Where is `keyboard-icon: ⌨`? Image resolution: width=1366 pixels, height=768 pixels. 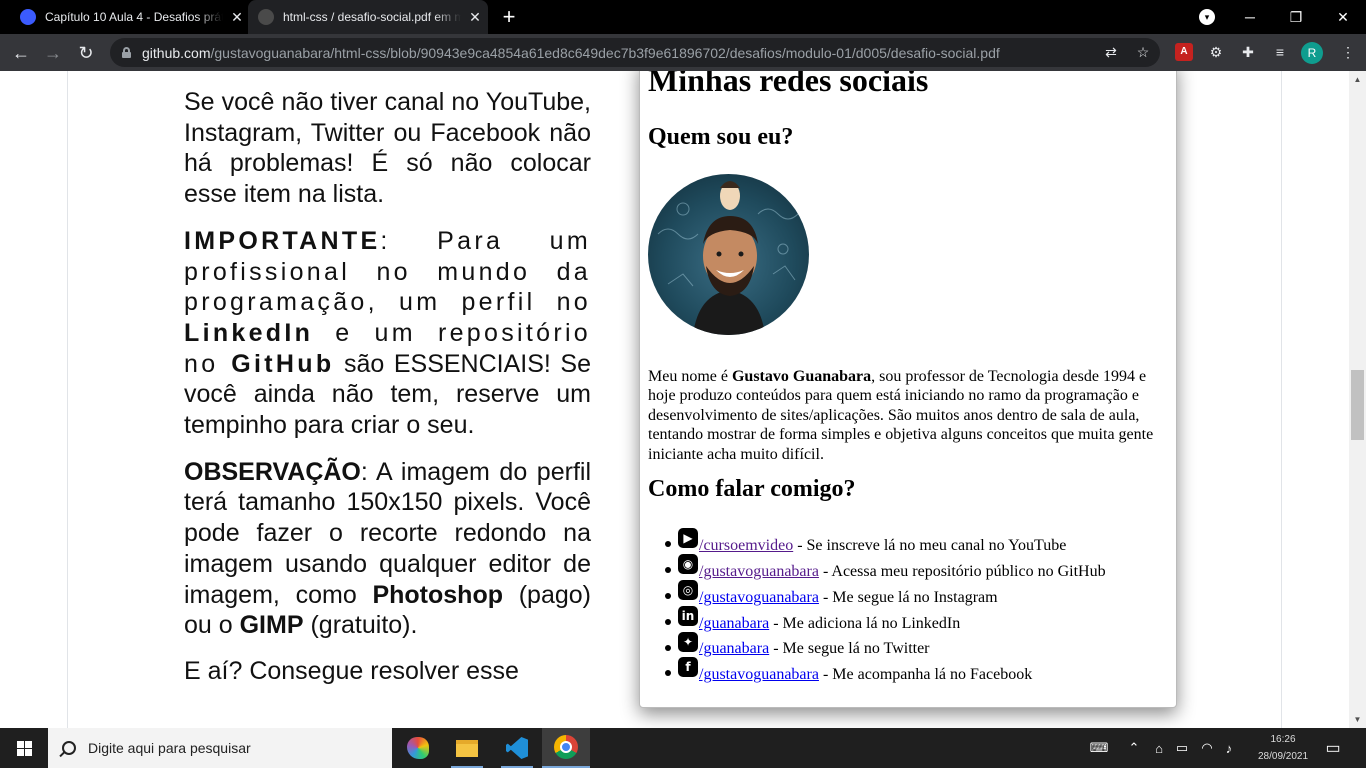 keyboard-icon: ⌨ is located at coordinates (1099, 748).